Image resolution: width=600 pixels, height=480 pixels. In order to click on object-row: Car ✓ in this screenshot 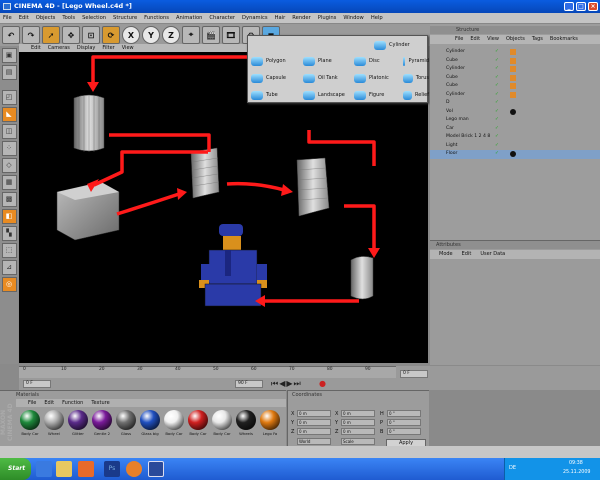, I will do `click(515, 129)`.